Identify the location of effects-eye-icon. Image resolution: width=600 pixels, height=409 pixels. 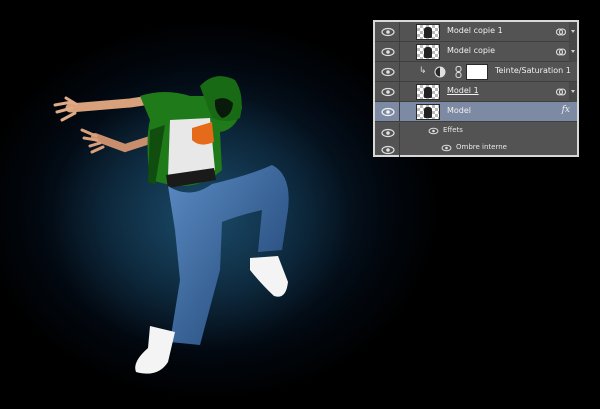
(433, 131).